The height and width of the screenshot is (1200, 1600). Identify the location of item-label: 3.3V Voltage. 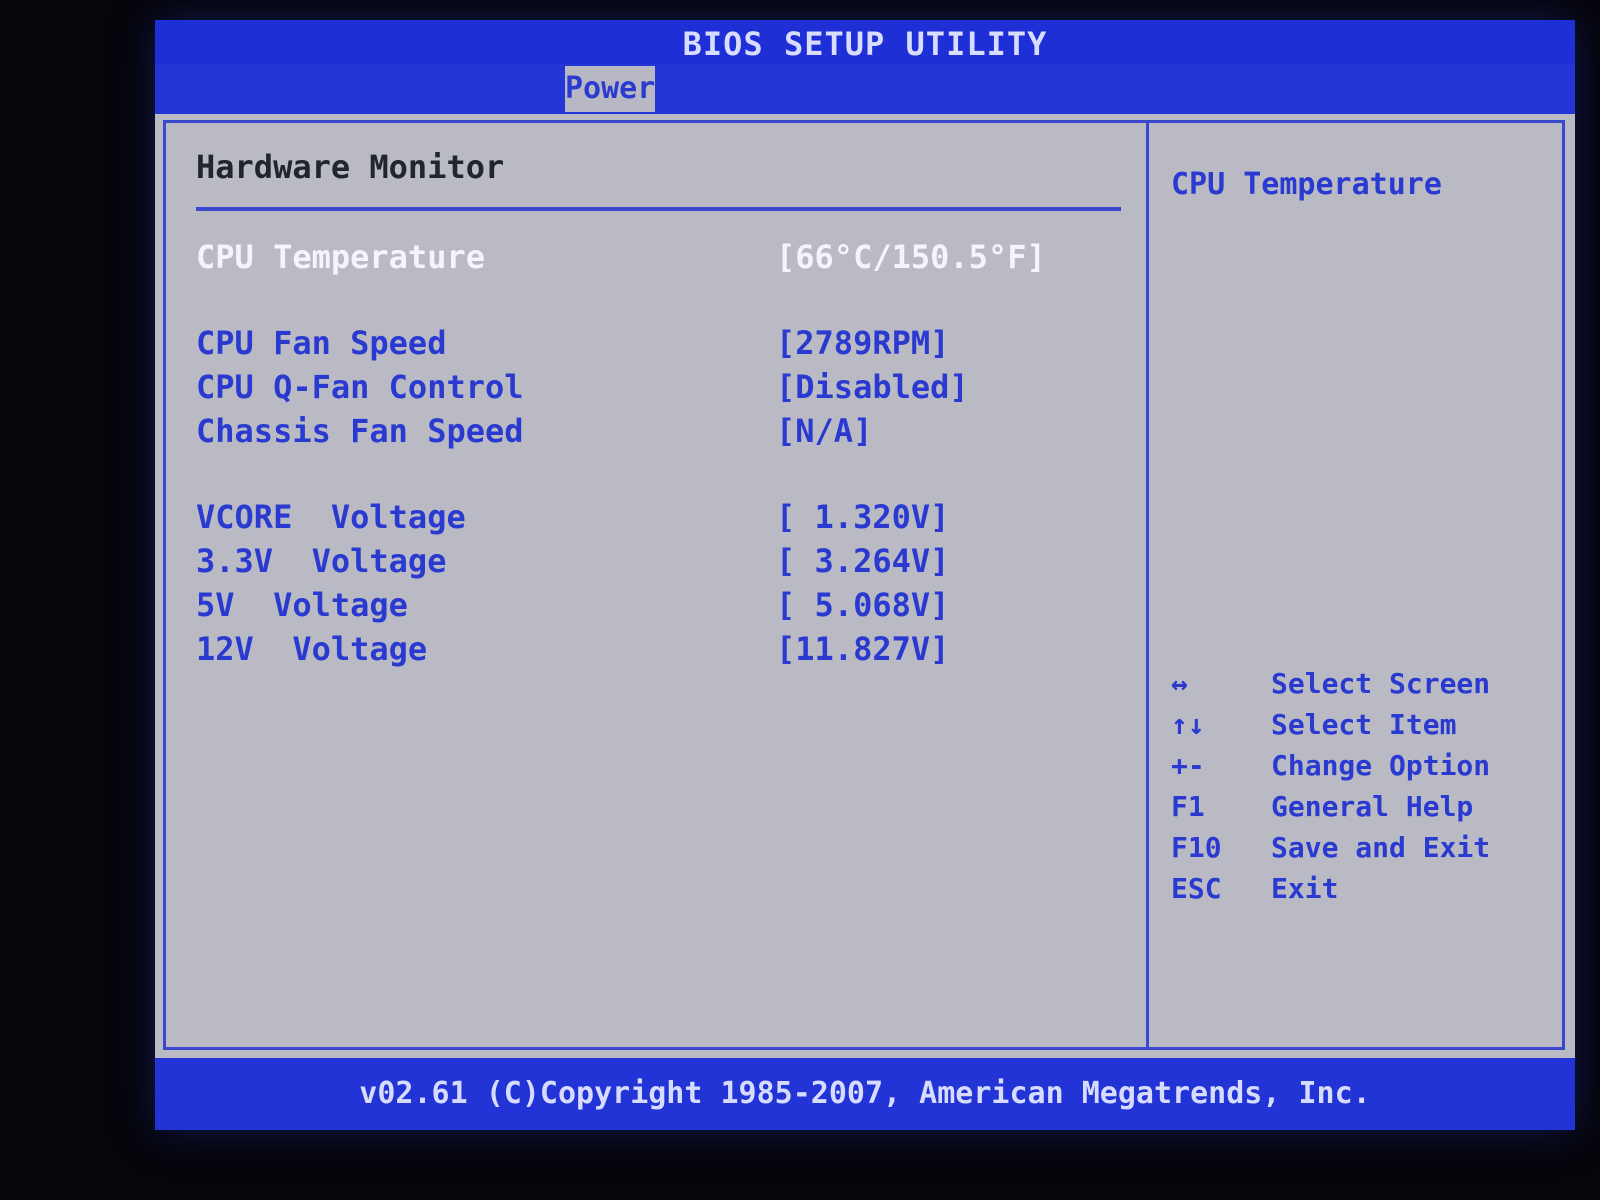
(321, 561).